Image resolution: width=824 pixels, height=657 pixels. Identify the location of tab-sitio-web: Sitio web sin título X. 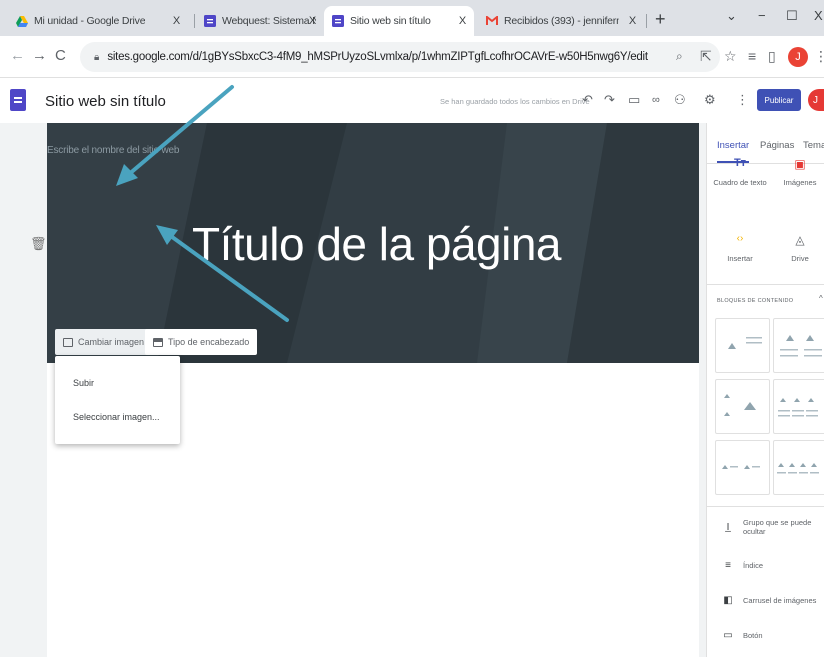
(399, 21).